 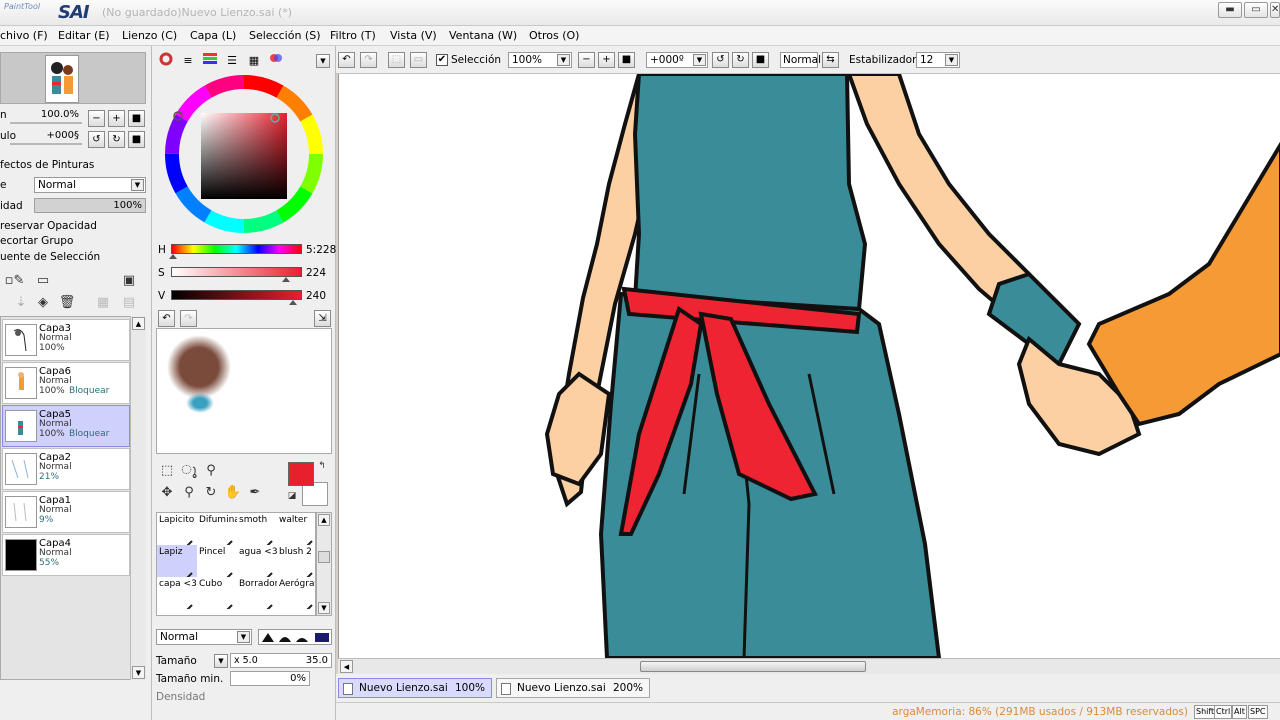 I want to click on navigator-preview, so click(x=73, y=78).